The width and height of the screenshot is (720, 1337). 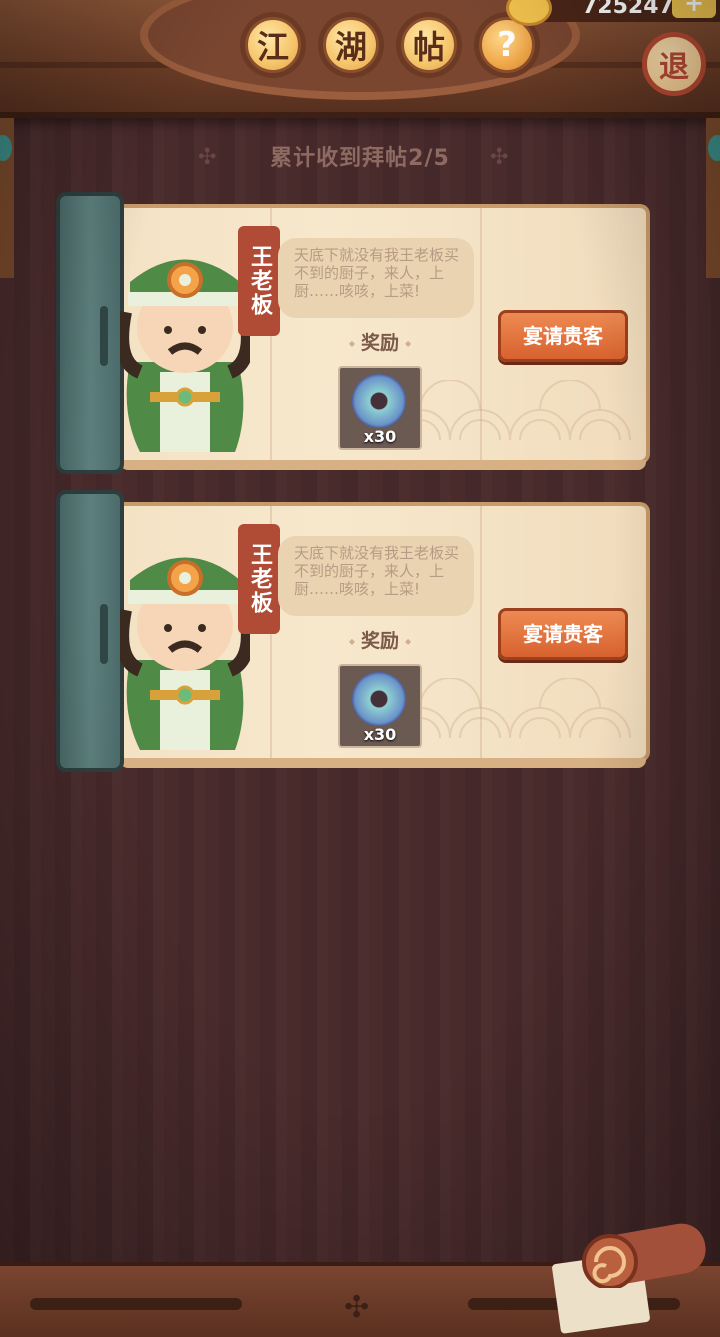 I want to click on add-coins-button: +, so click(x=694, y=9).